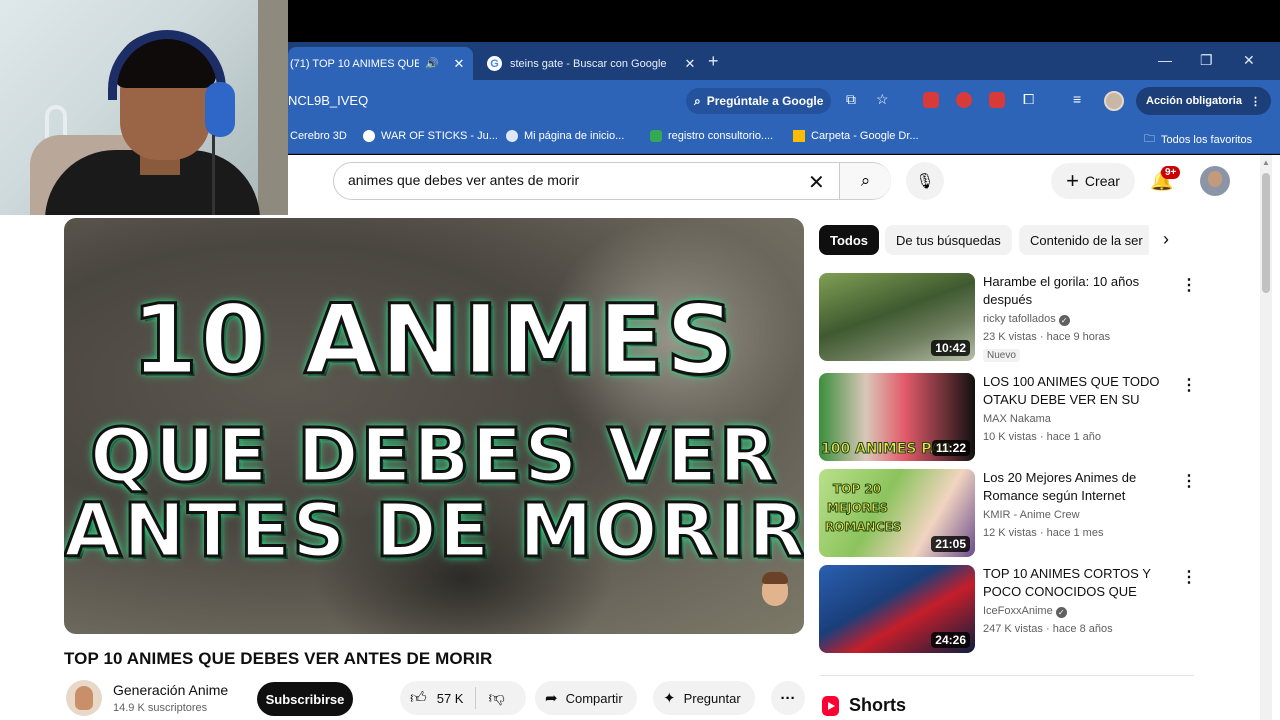 The width and height of the screenshot is (1280, 720). I want to click on chip-contenido-de-la-serie: Contenido de la ser, so click(1084, 240).